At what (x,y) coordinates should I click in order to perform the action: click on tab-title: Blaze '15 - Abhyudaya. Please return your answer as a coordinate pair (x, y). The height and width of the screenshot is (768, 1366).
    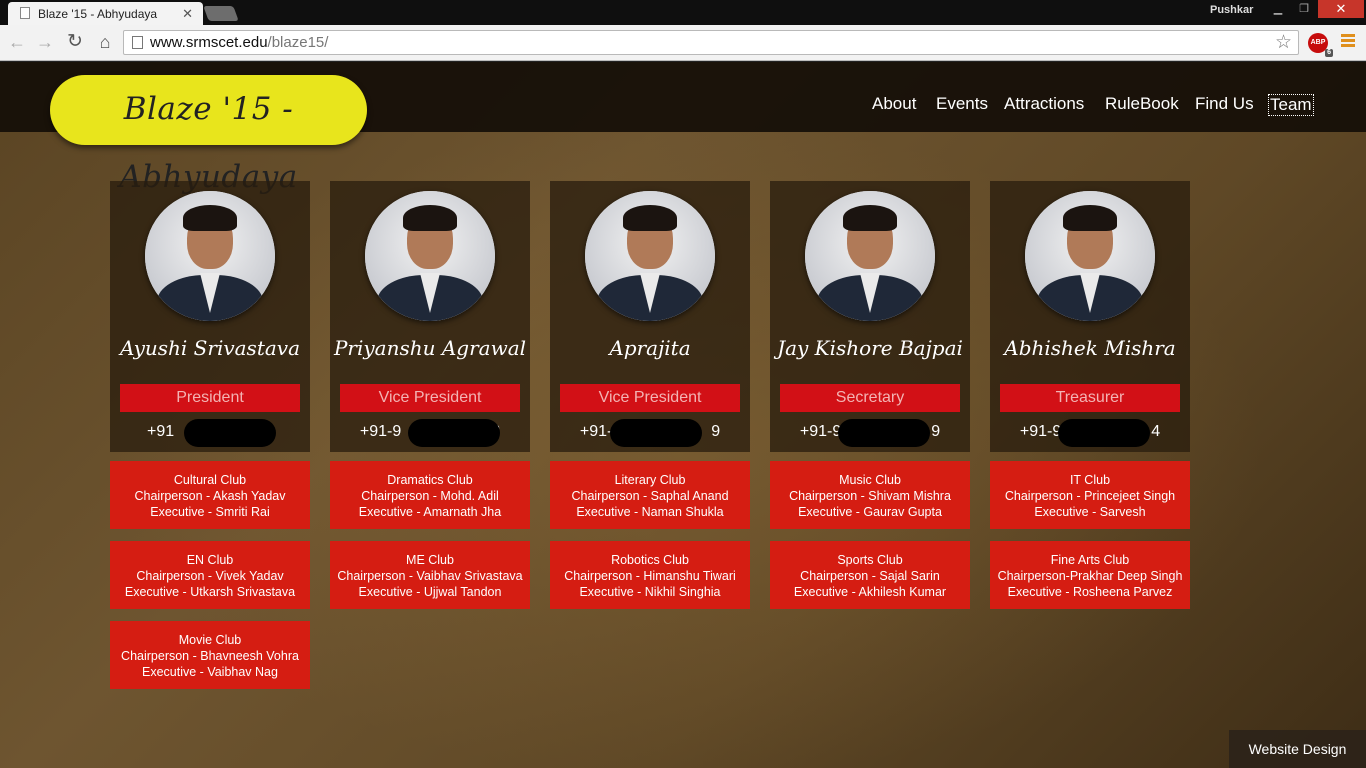
    Looking at the image, I should click on (98, 14).